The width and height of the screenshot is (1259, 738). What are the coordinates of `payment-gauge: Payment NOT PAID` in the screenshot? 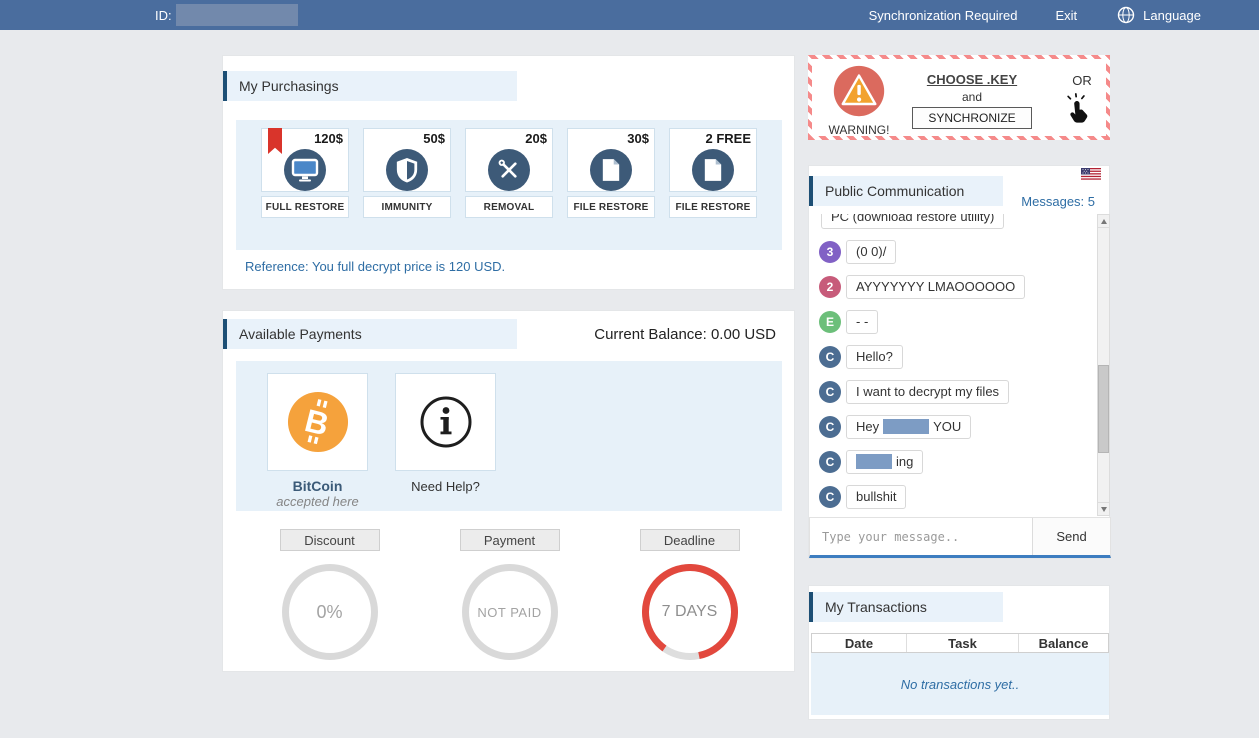 It's located at (510, 594).